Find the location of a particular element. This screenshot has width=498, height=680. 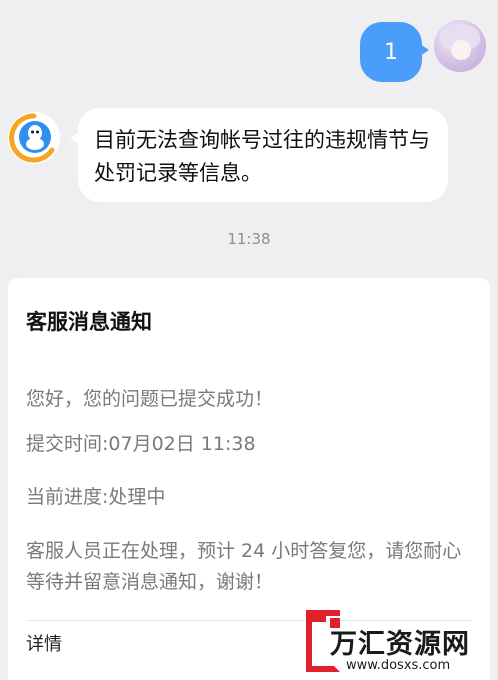

message-timestamp: 11:38 is located at coordinates (249, 239).